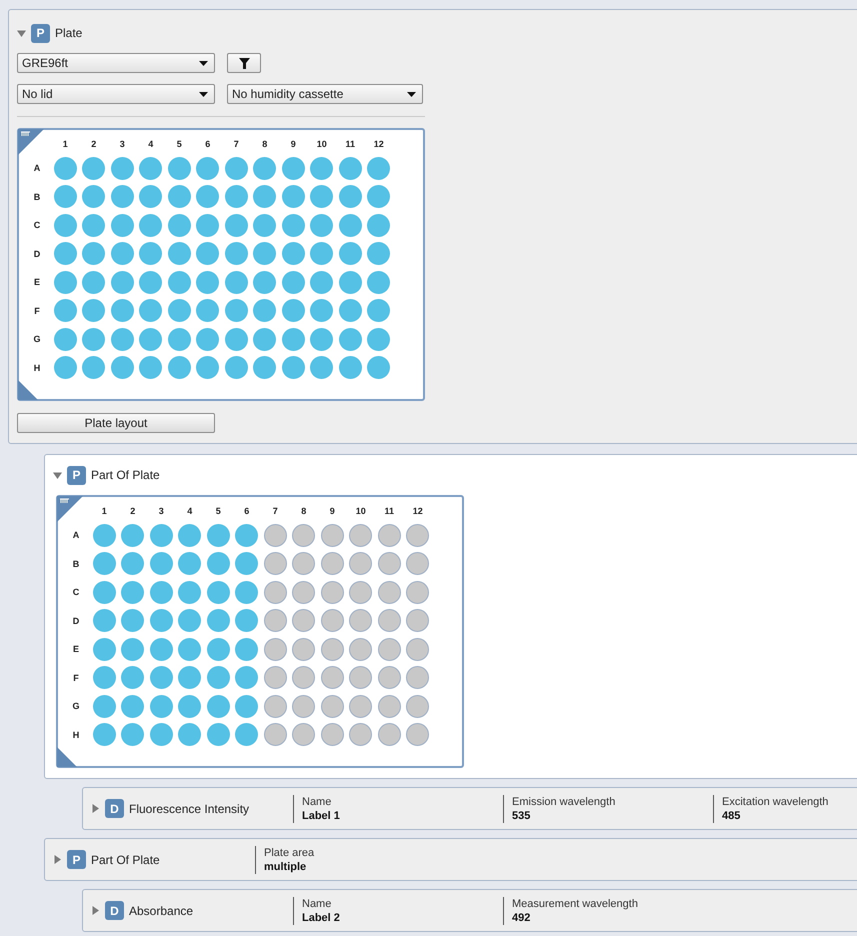  I want to click on collapse-arrow-icon, so click(21, 33).